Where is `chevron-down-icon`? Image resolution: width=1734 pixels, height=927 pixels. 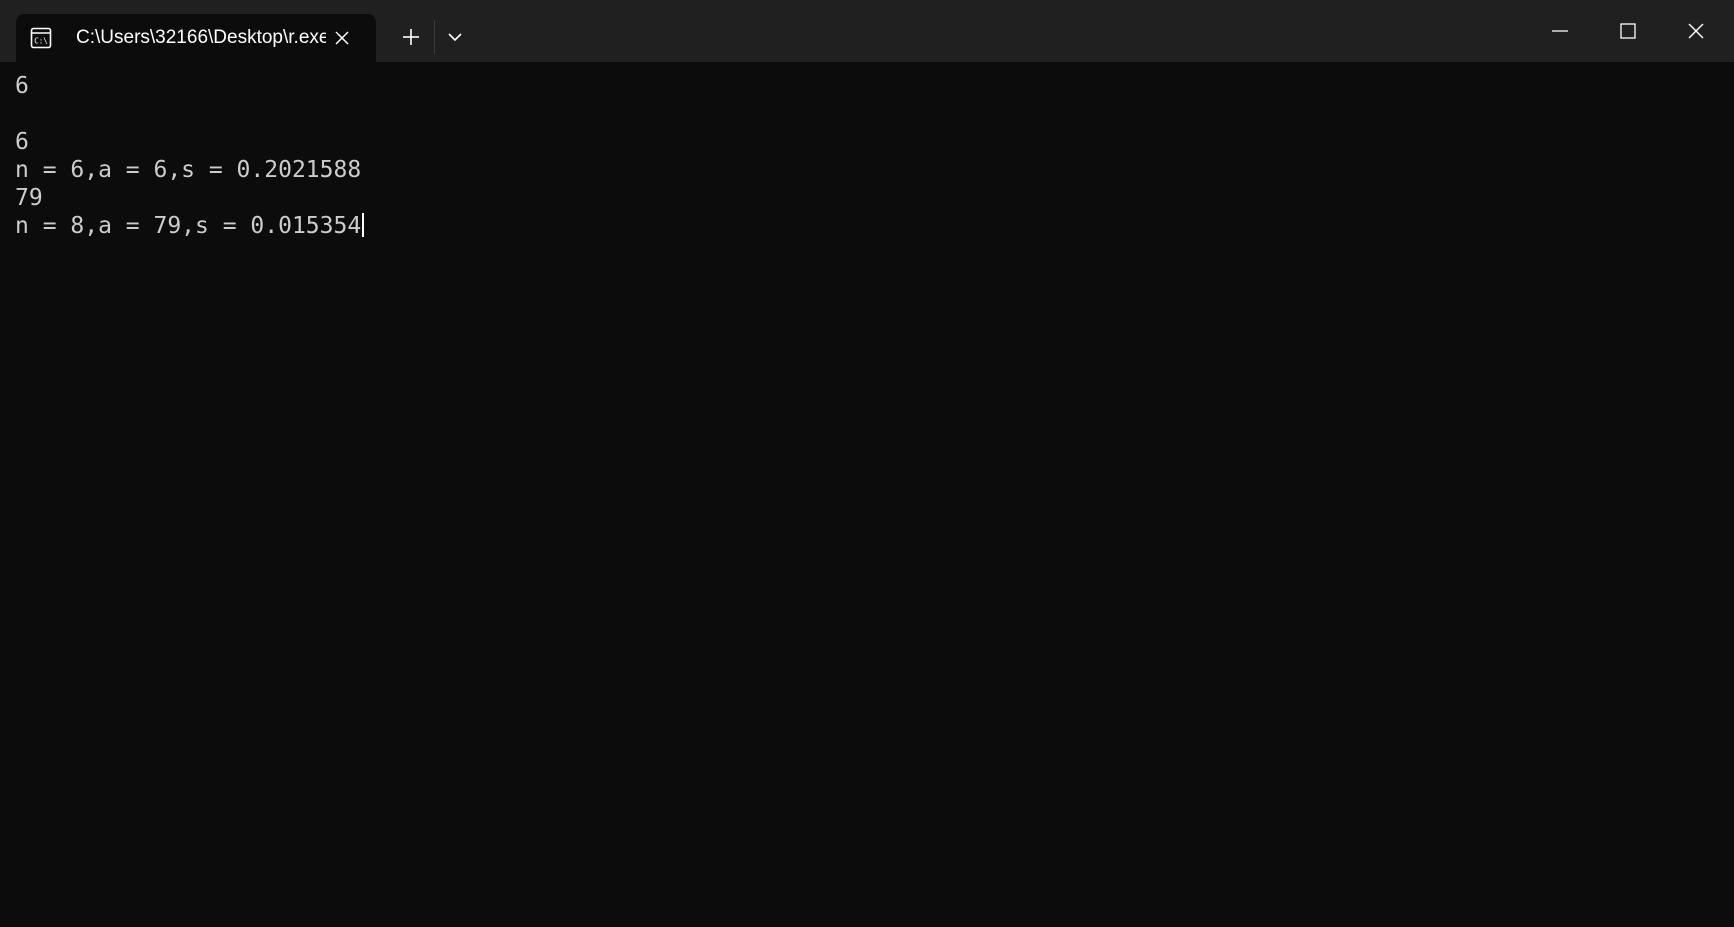
chevron-down-icon is located at coordinates (455, 37).